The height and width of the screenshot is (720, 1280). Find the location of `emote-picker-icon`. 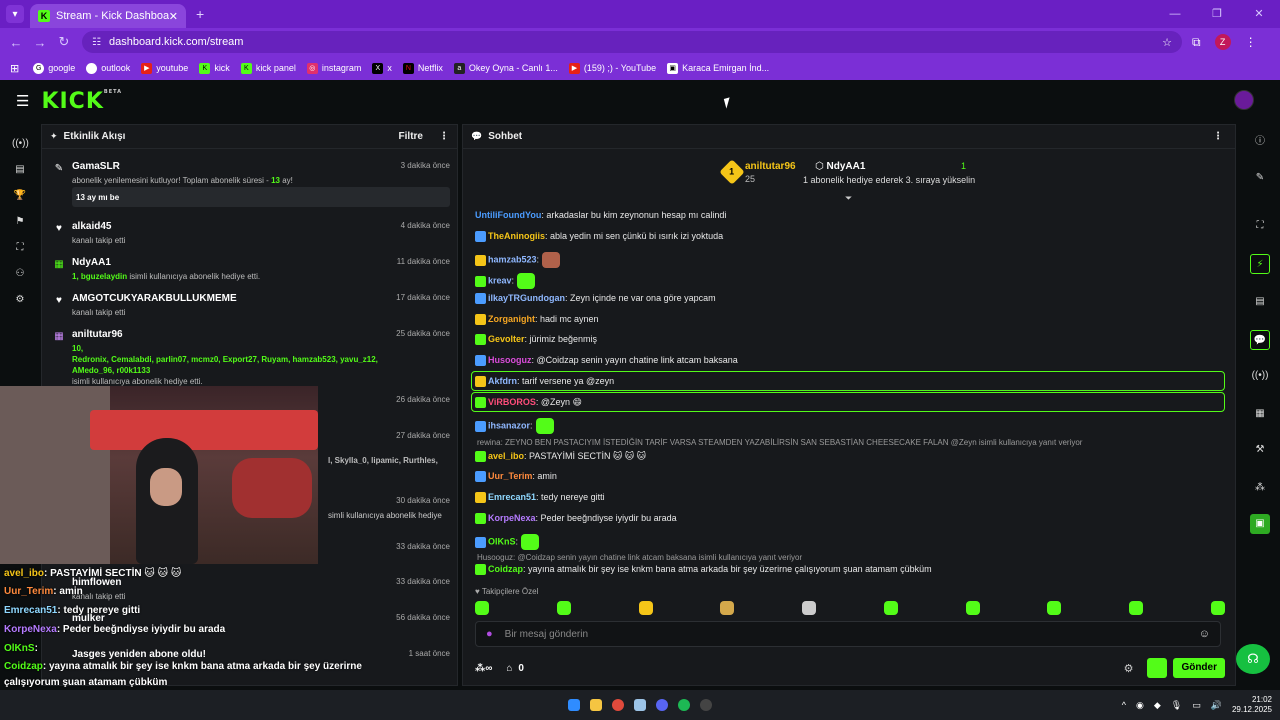

emote-picker-icon is located at coordinates (1157, 668).